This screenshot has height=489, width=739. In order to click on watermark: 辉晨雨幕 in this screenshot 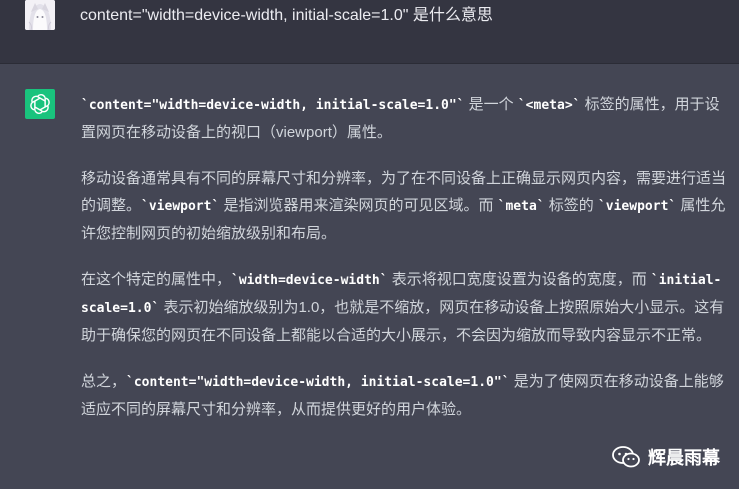, I will do `click(666, 457)`.